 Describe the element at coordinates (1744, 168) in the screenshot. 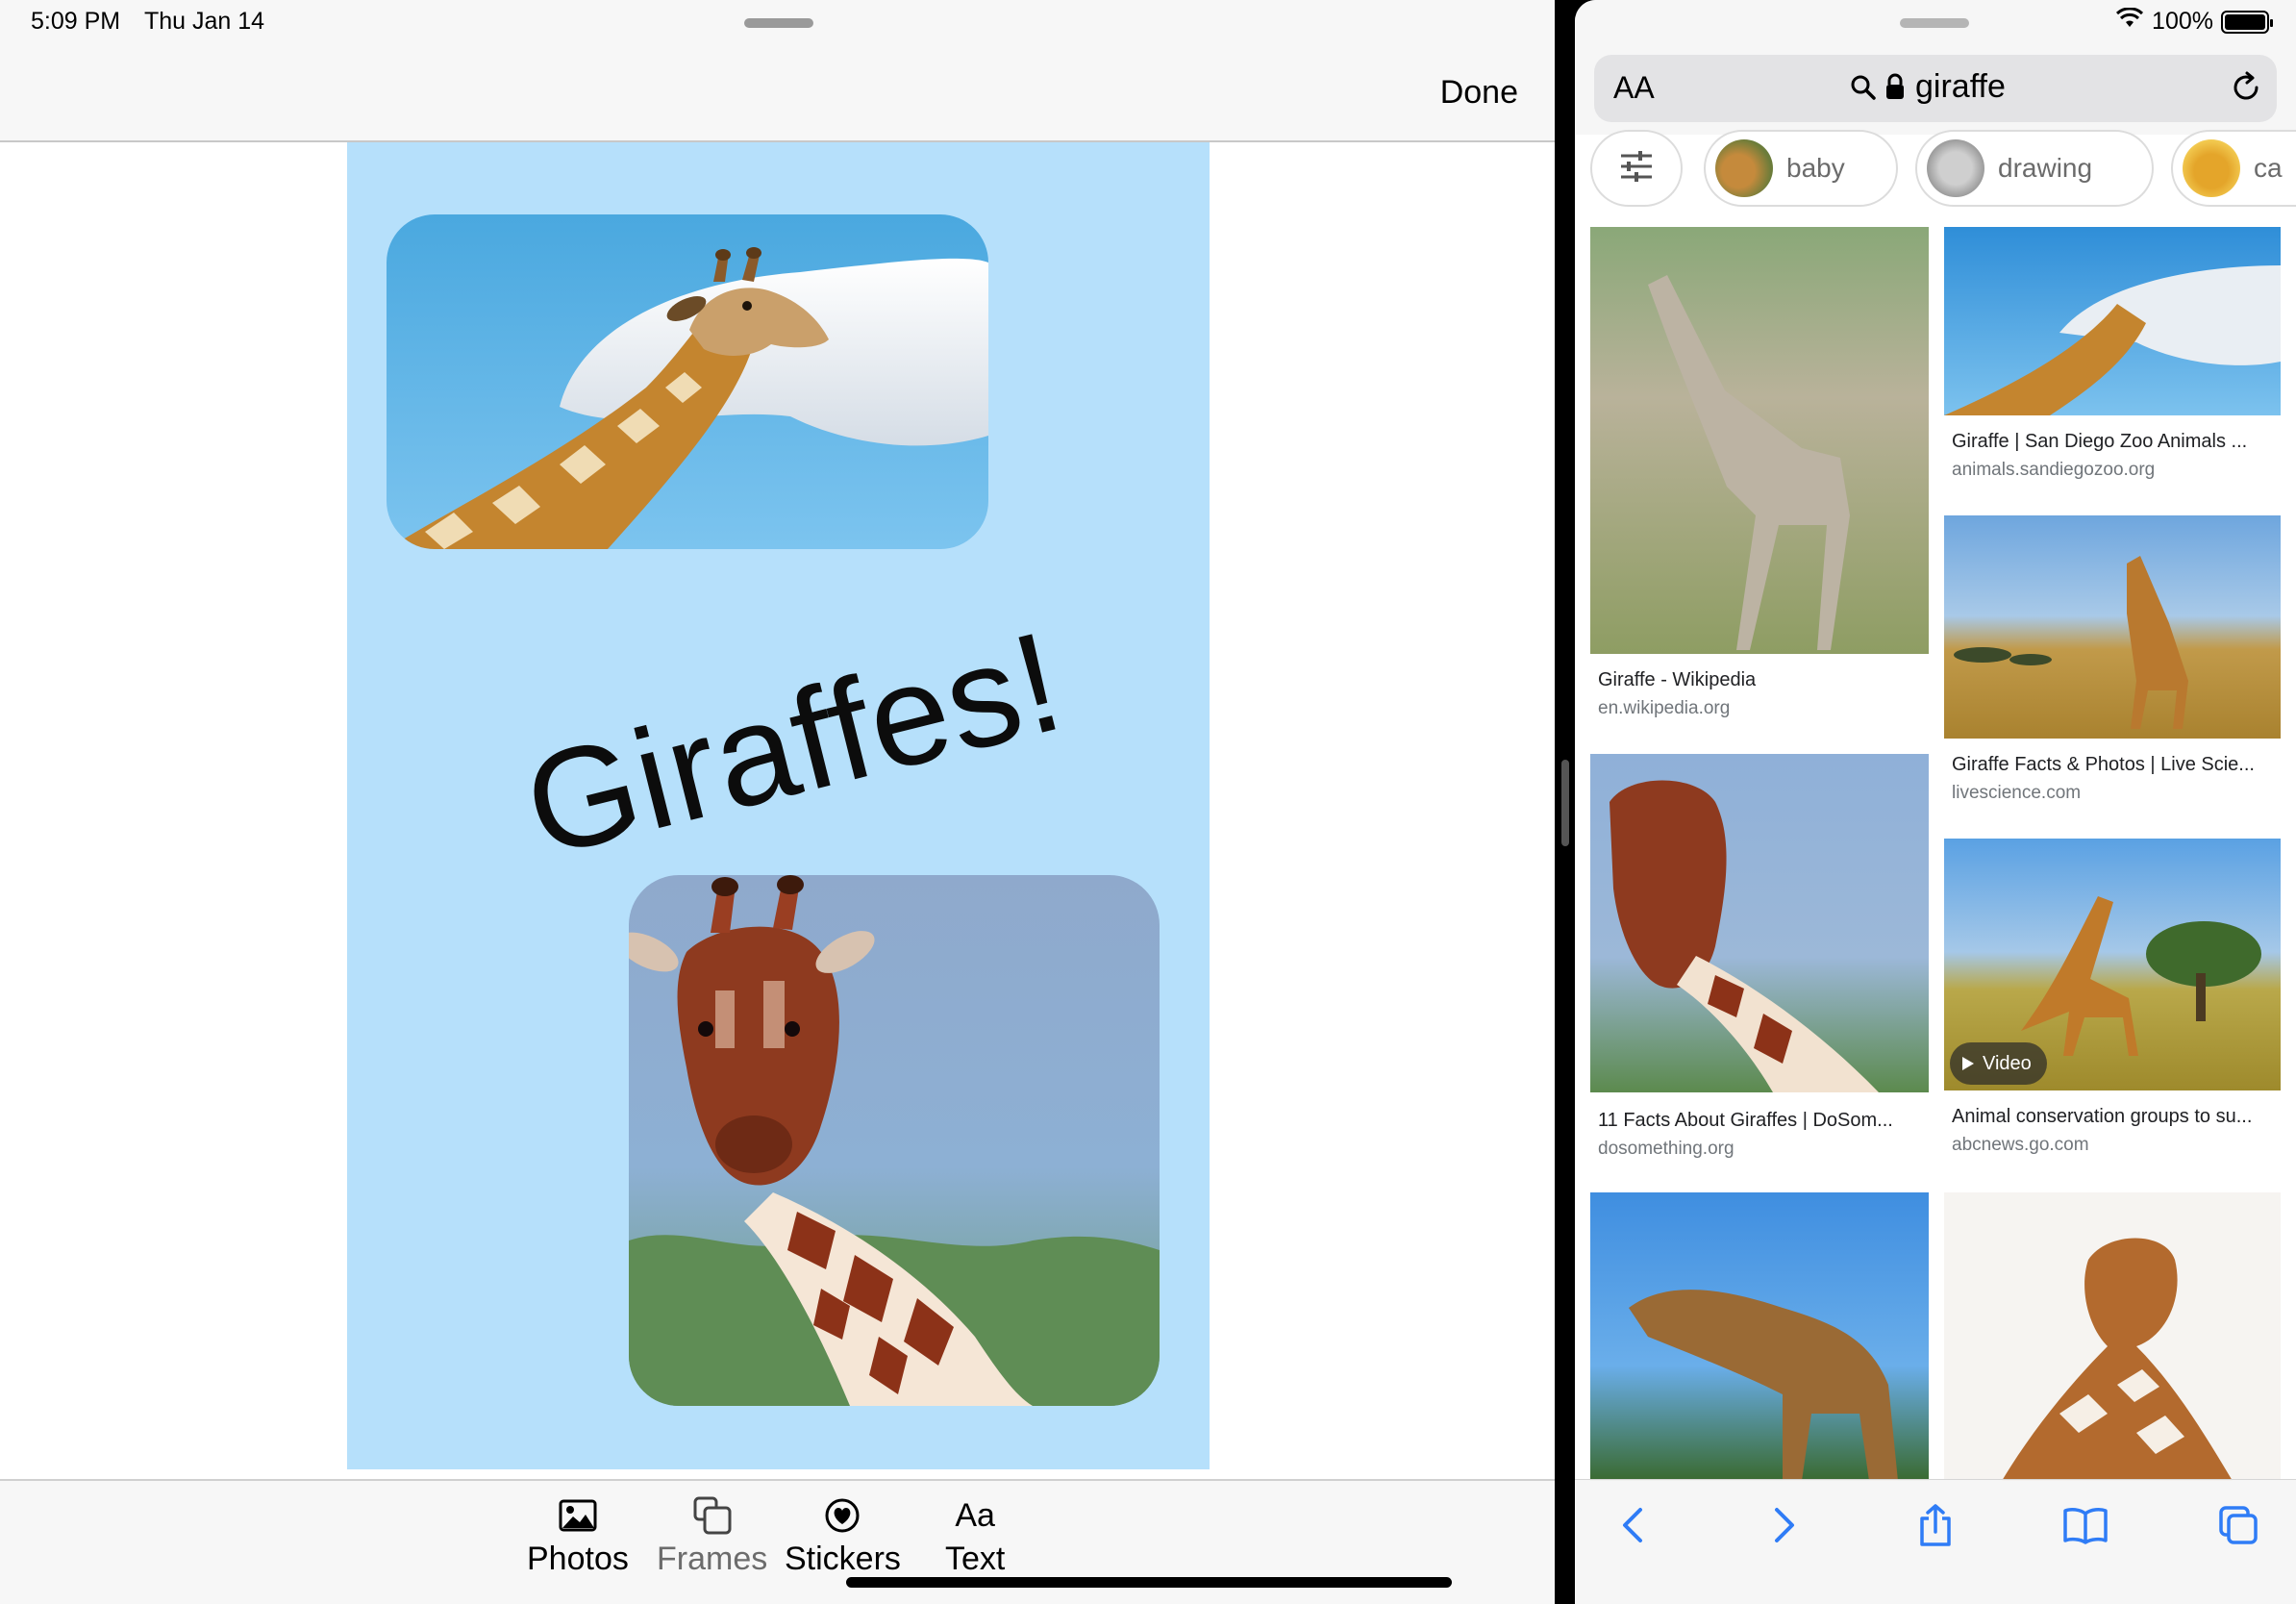

I see `chip-baby-thumbnail` at that location.